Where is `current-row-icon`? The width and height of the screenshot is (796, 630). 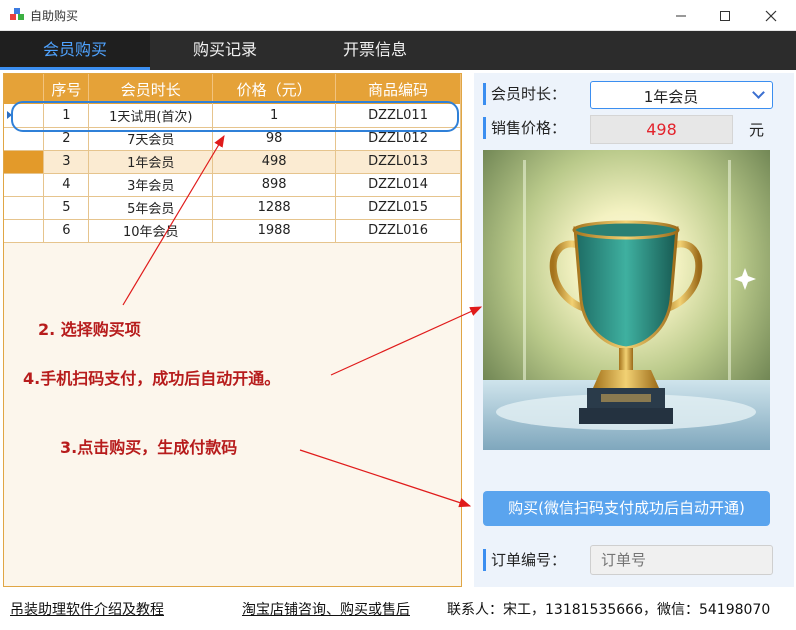
current-row-icon is located at coordinates (9, 115).